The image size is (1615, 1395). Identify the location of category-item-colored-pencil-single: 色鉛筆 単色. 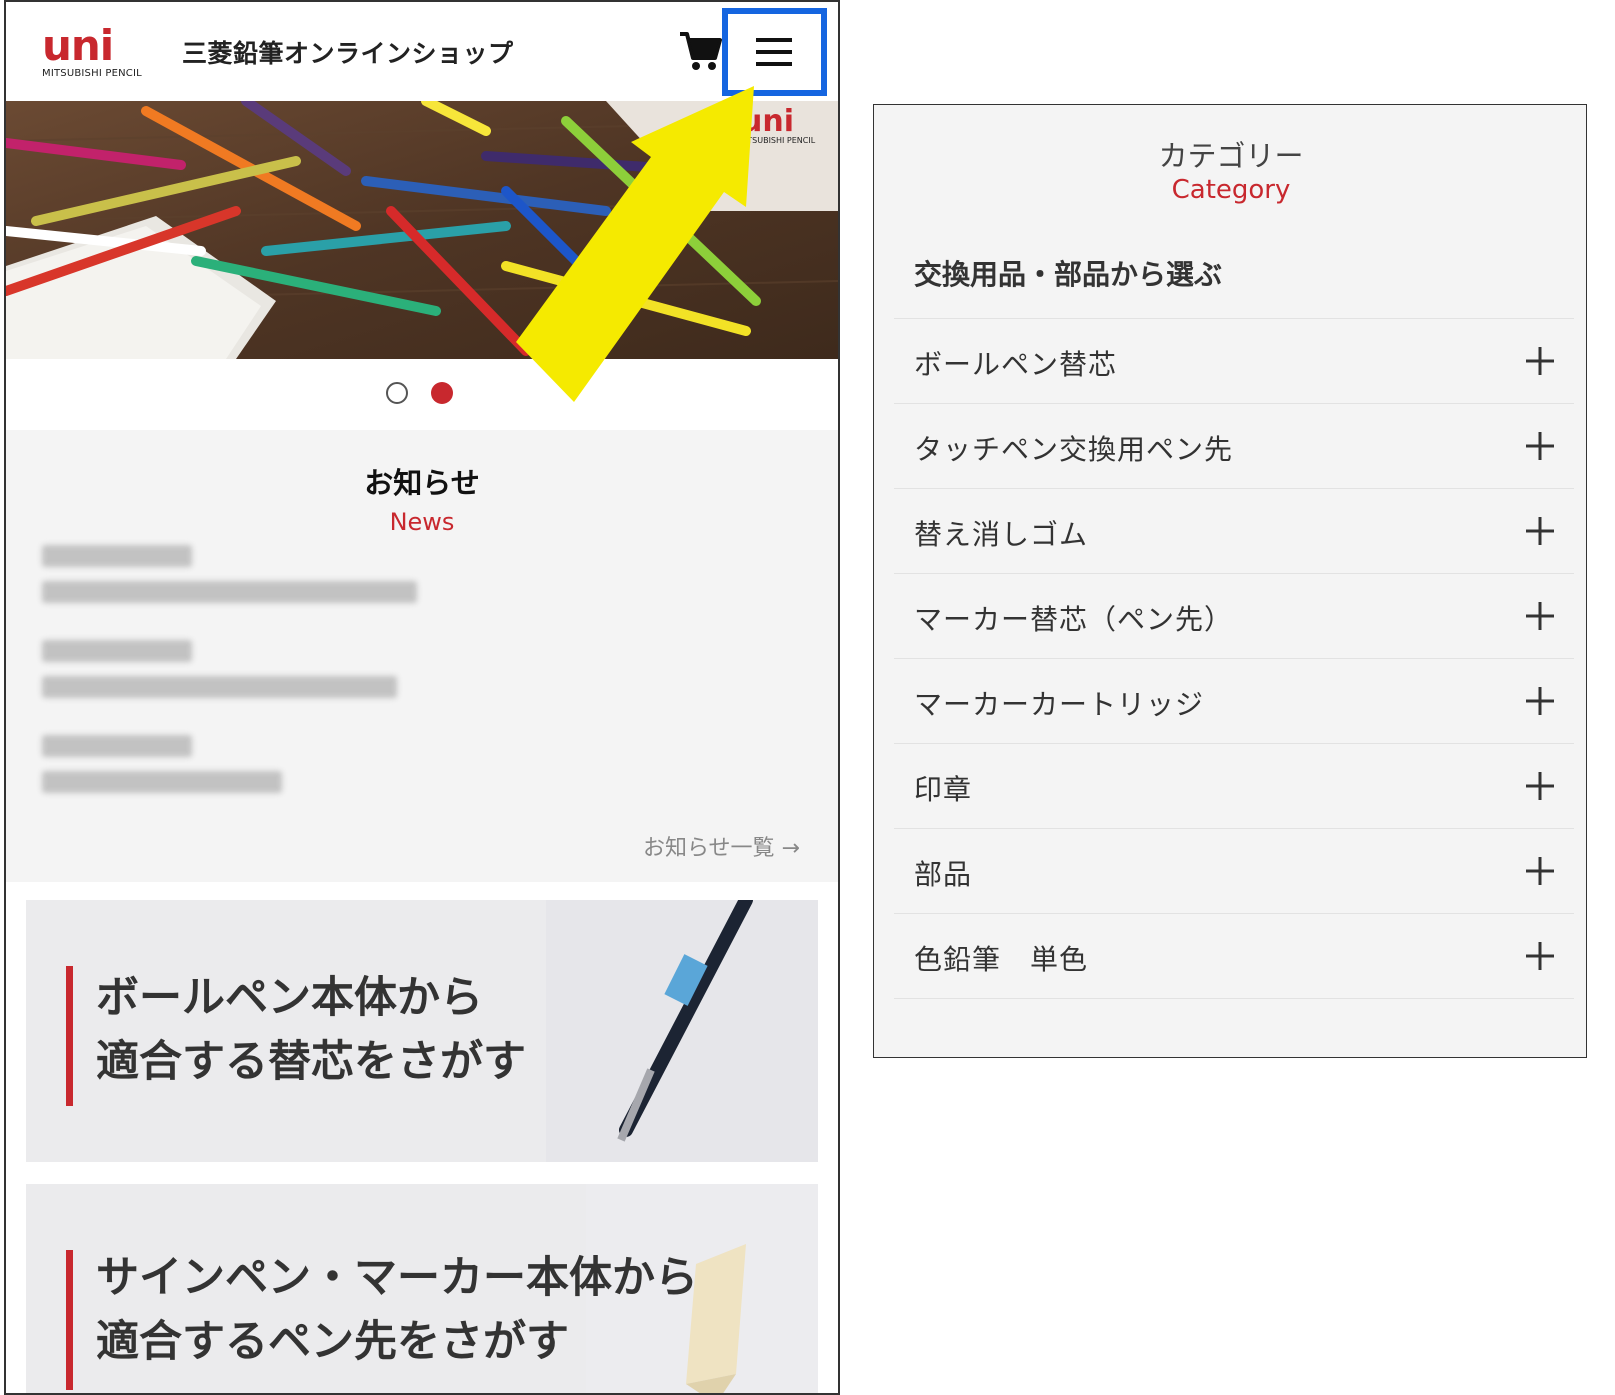
(1234, 956).